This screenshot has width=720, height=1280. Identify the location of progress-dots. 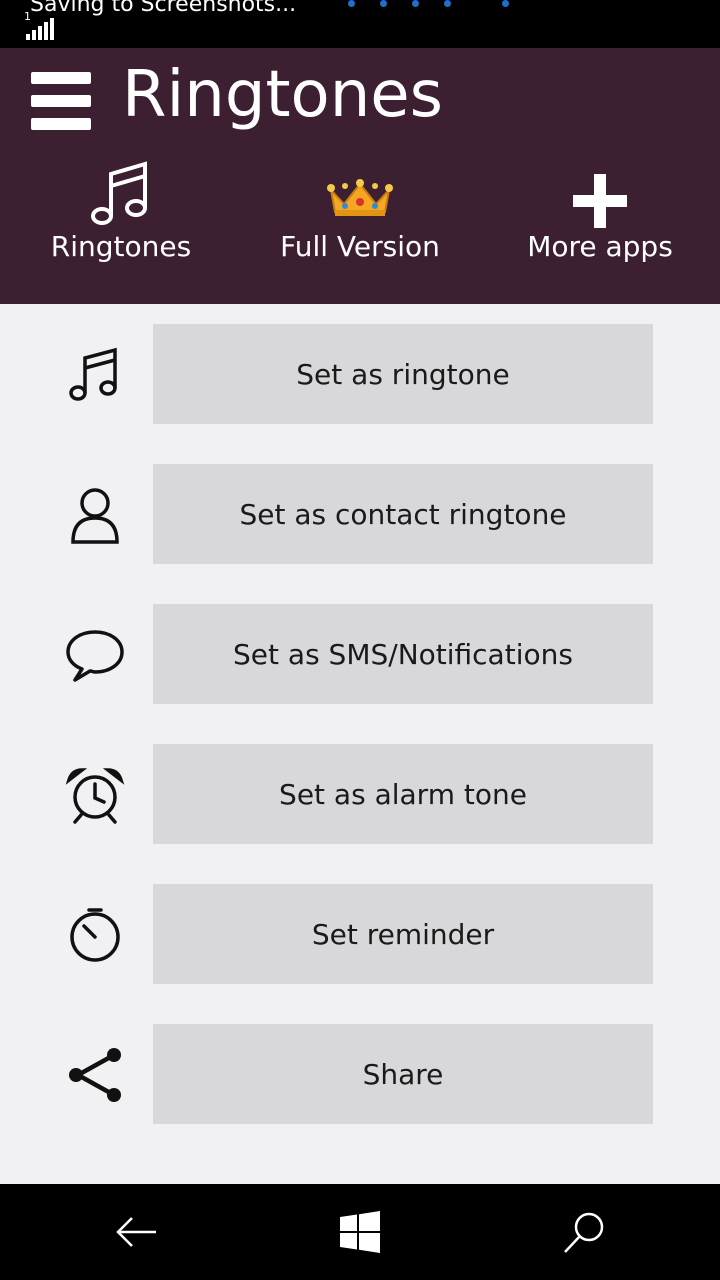
(436, 4).